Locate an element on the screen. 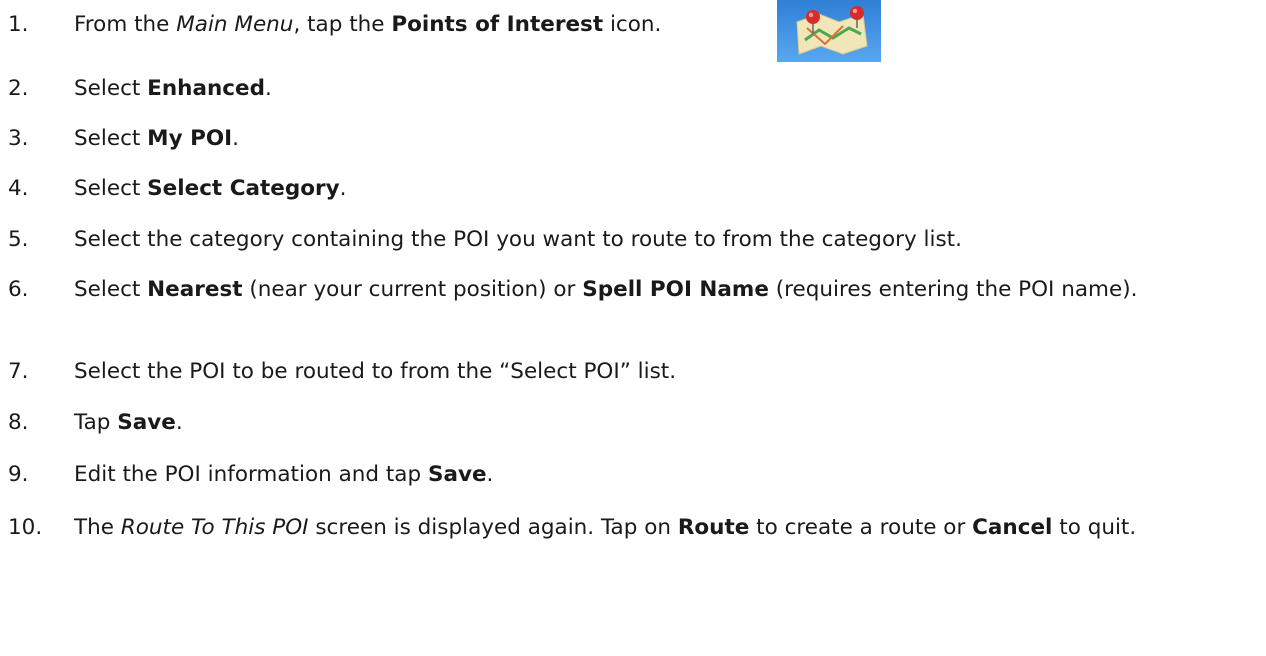 The image size is (1266, 656). step-text-fragment: From the is located at coordinates (125, 24).